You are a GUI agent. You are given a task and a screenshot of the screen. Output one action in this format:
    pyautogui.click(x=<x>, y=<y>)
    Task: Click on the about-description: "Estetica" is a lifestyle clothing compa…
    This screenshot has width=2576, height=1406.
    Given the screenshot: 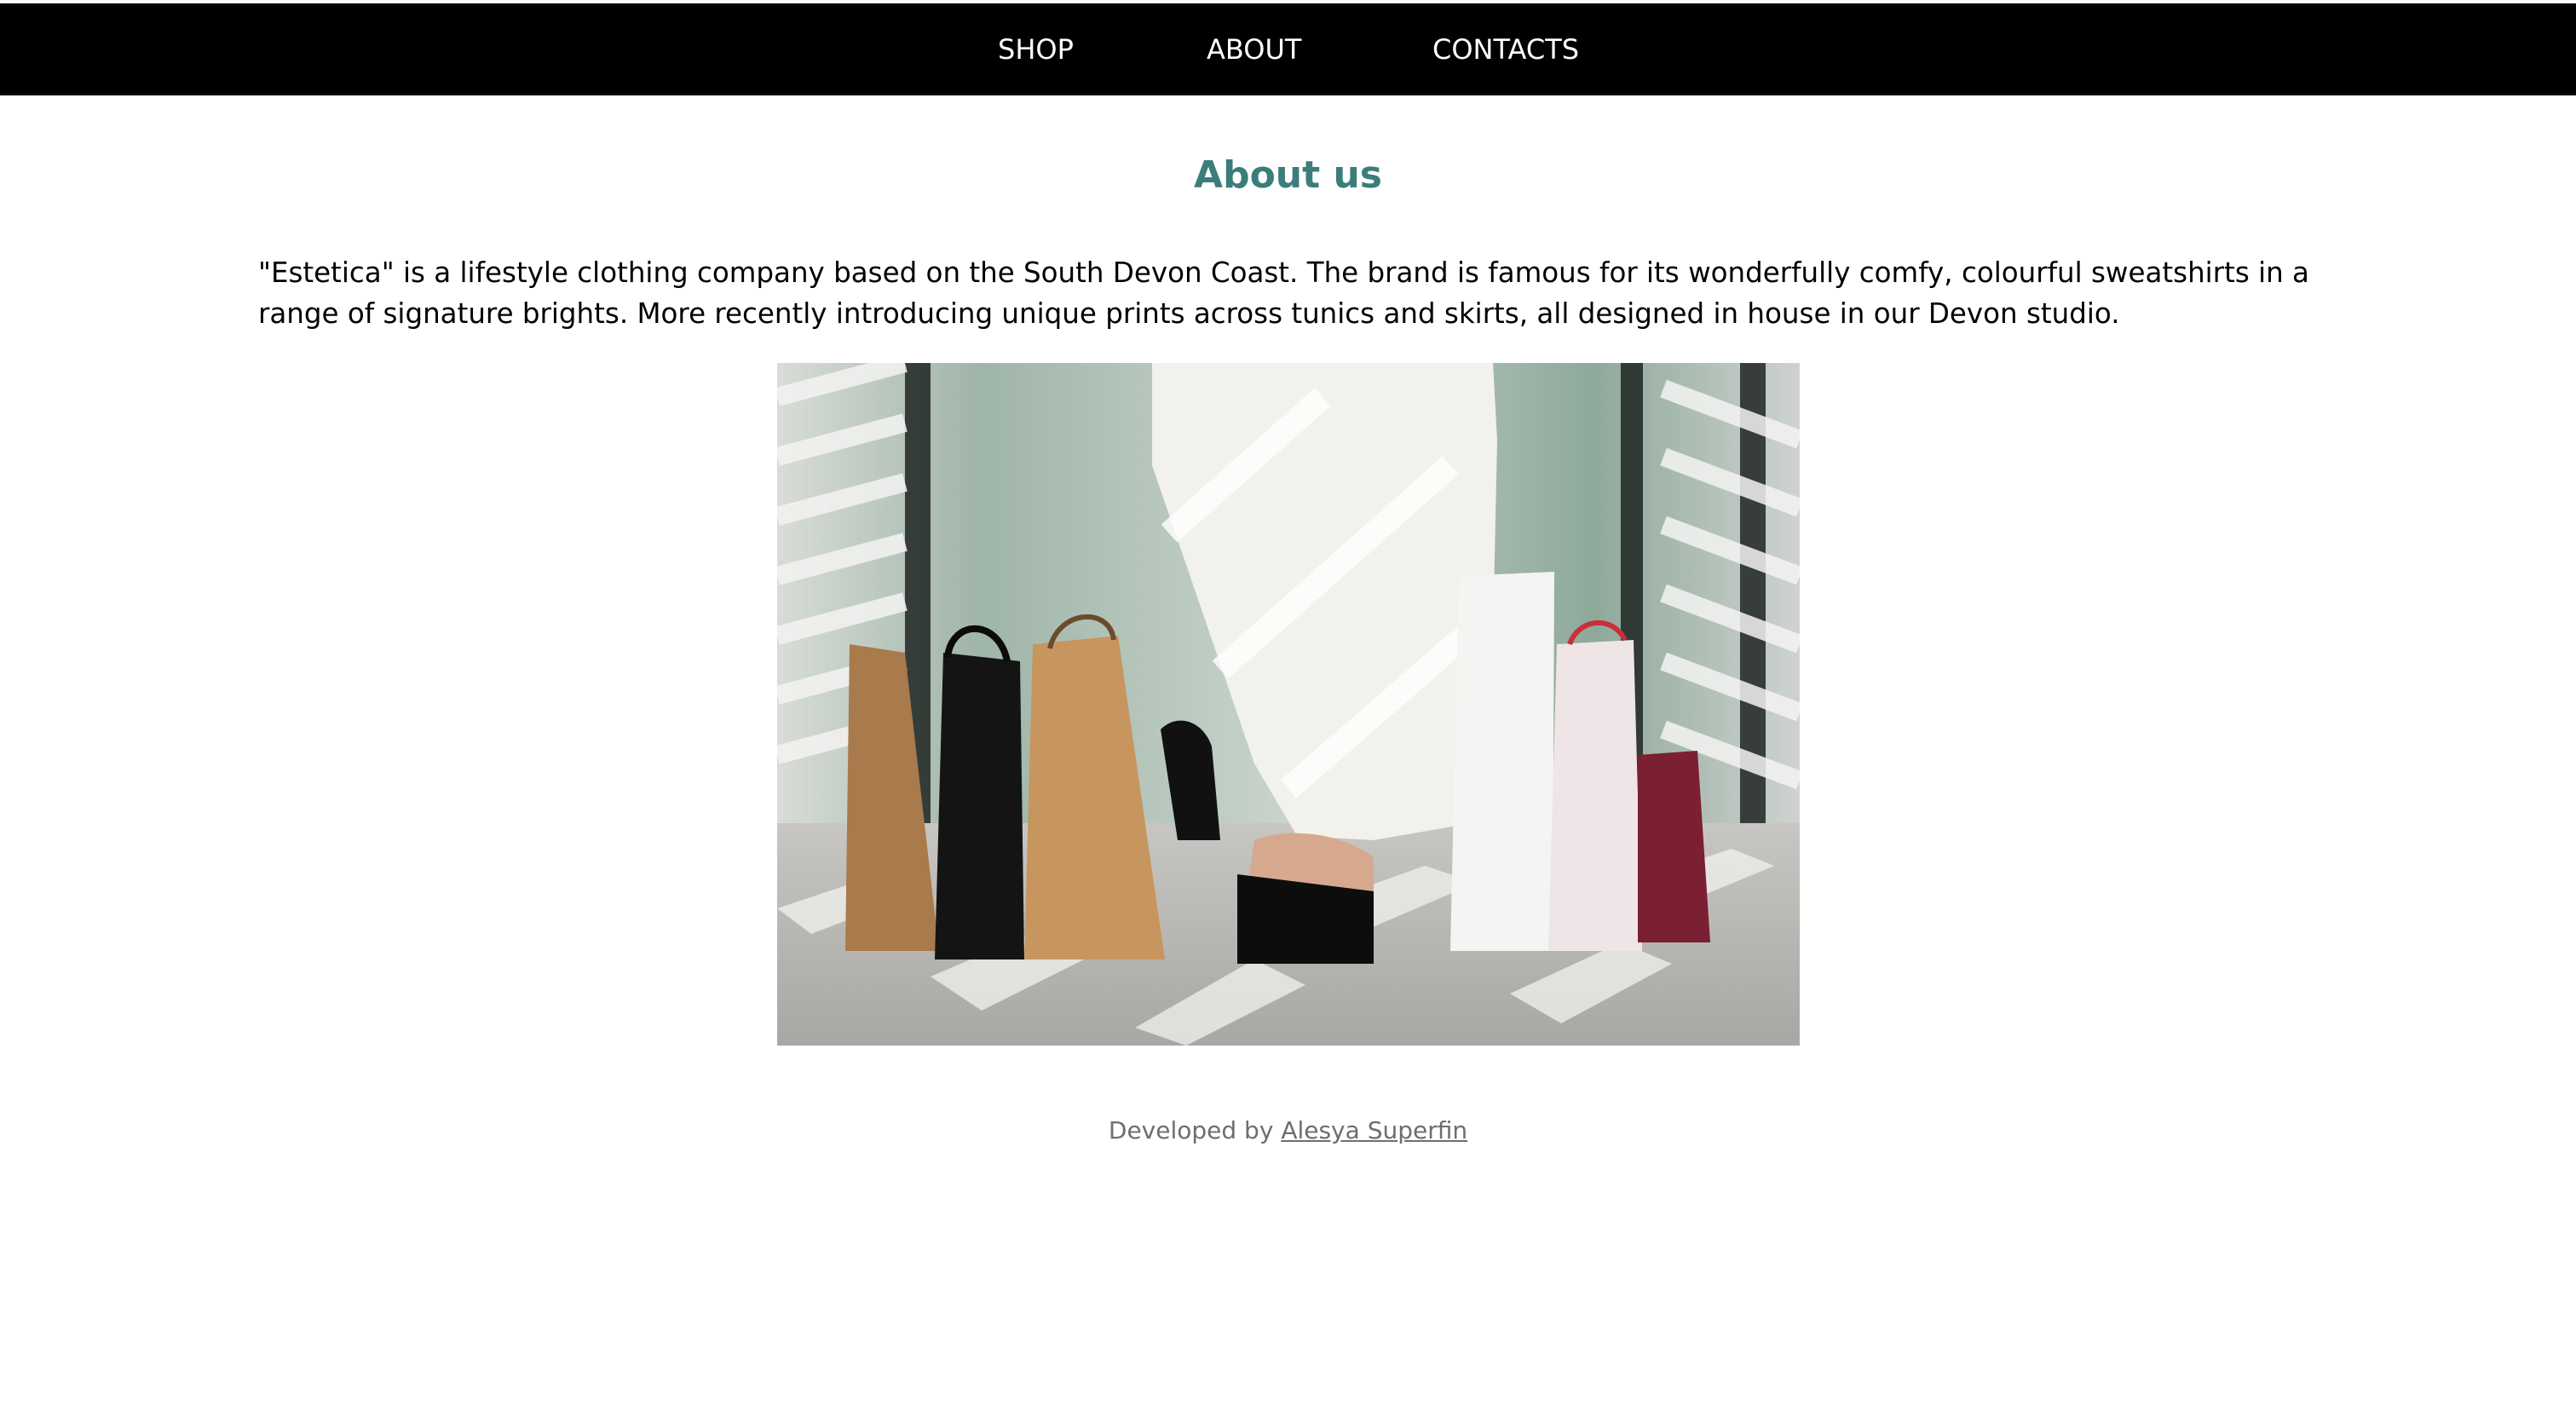 What is the action you would take?
    pyautogui.click(x=1283, y=293)
    